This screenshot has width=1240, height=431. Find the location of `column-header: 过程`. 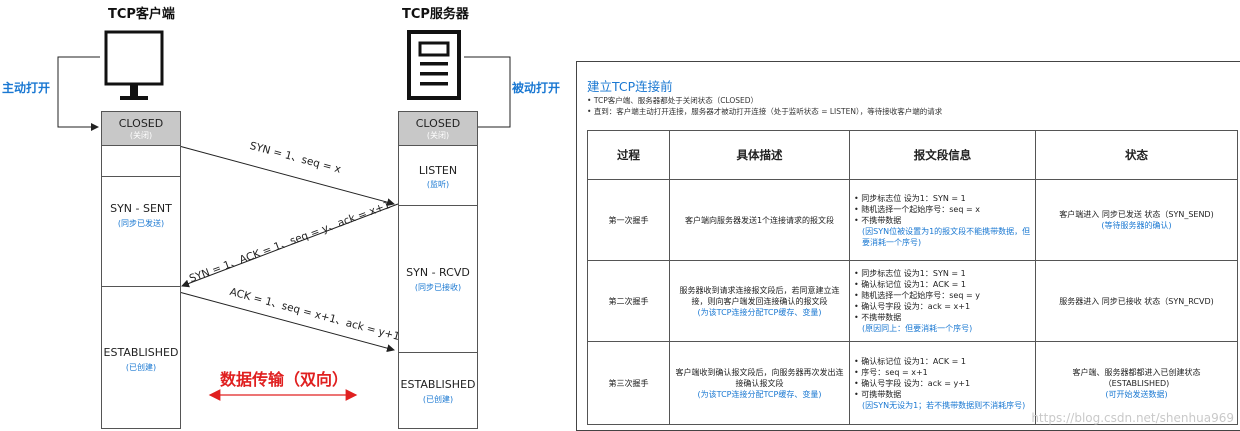

column-header: 过程 is located at coordinates (628, 155).